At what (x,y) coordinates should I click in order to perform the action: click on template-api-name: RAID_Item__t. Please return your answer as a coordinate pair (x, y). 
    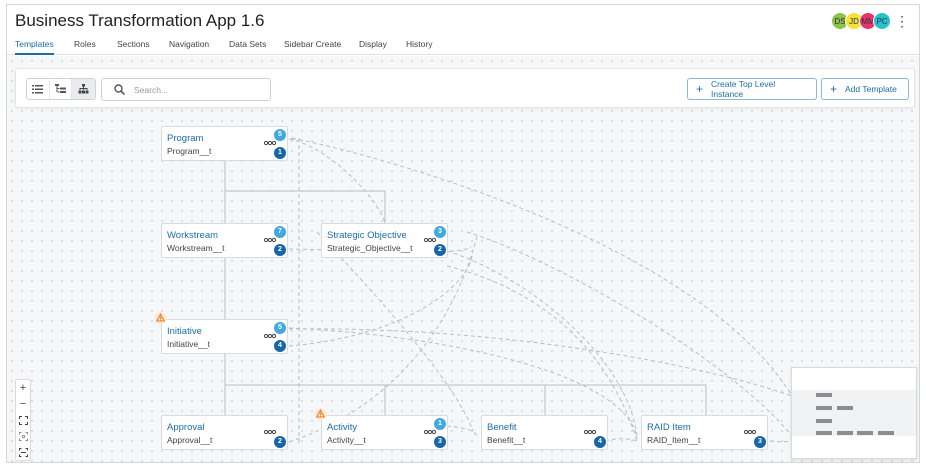
    Looking at the image, I should click on (674, 440).